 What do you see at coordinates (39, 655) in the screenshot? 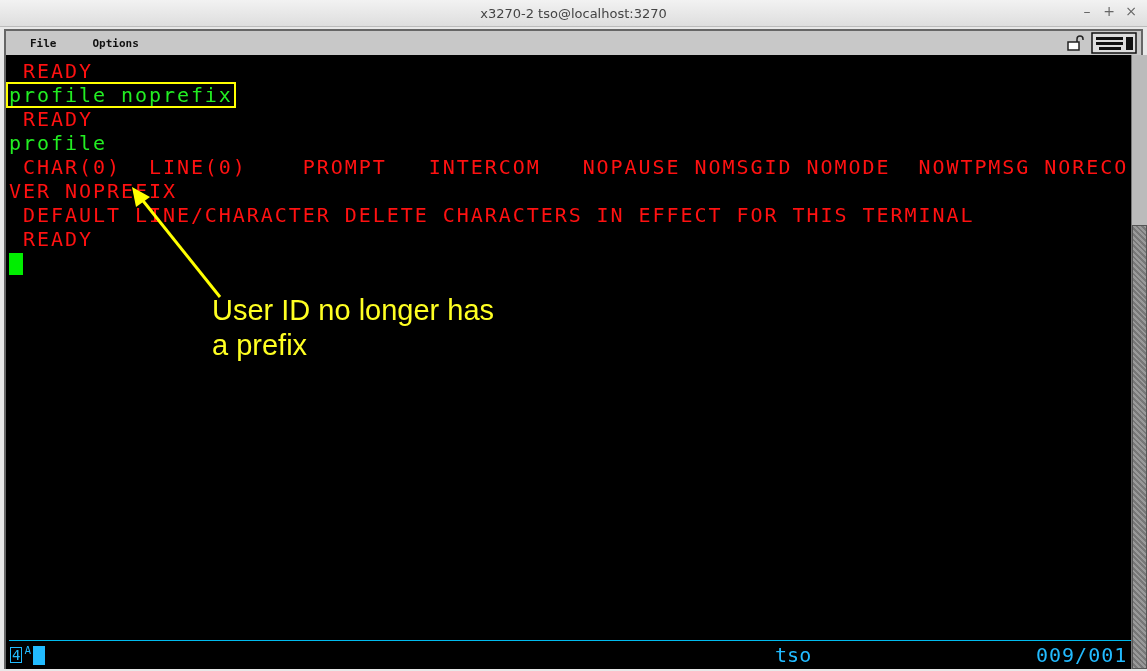
I see `status-cursor` at bounding box center [39, 655].